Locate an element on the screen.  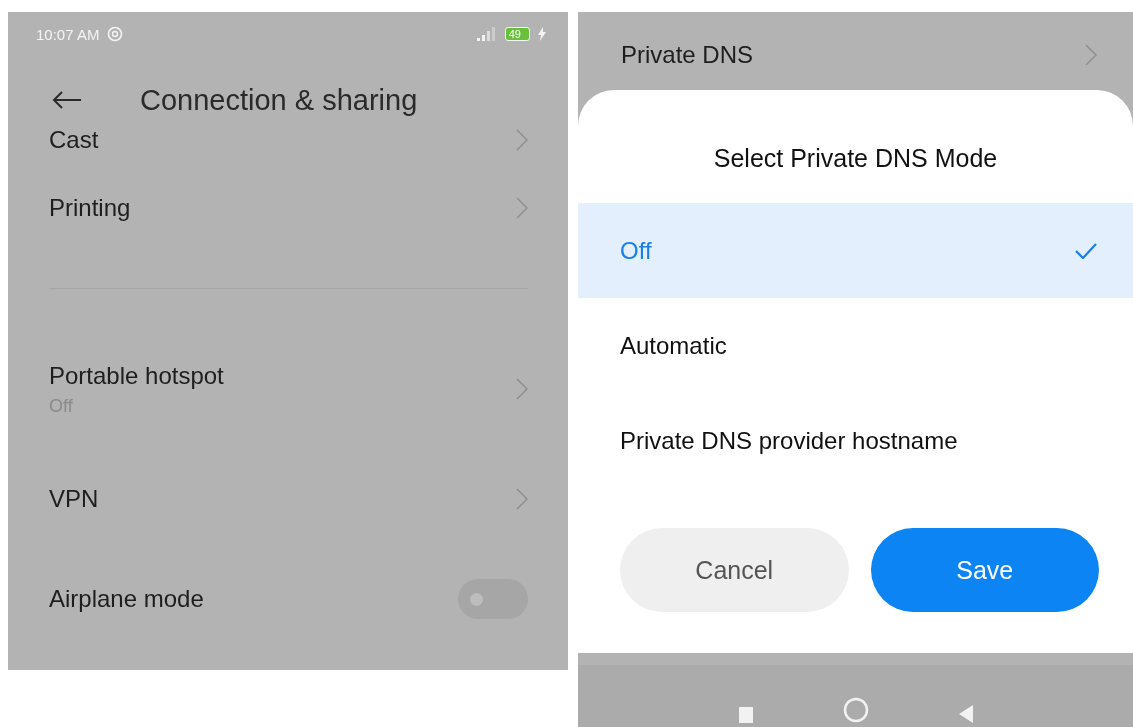
screen-title: Connection & sharing is located at coordinates (279, 100).